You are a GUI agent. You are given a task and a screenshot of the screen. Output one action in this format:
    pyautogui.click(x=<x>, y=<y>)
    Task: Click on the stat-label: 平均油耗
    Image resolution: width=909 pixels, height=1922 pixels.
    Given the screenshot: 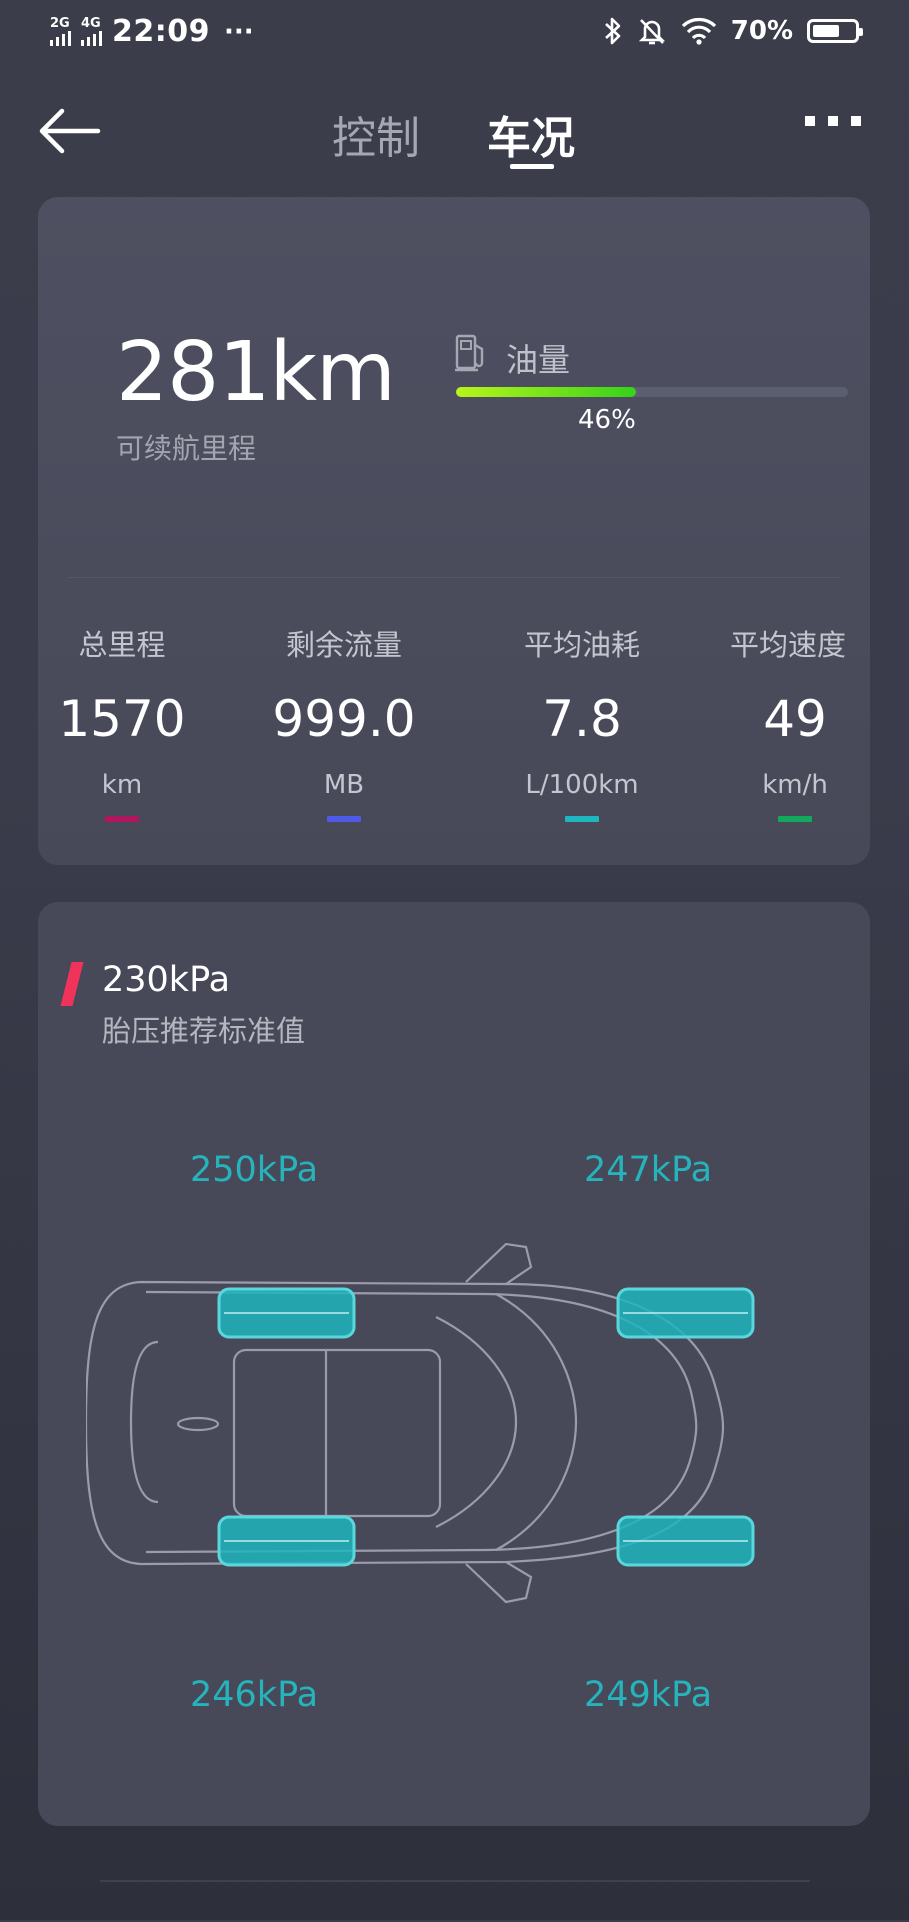 What is the action you would take?
    pyautogui.click(x=581, y=645)
    